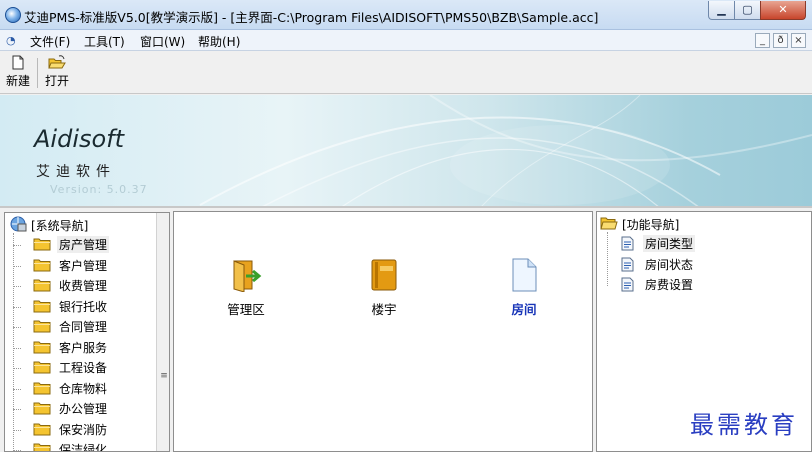 The width and height of the screenshot is (812, 452). What do you see at coordinates (246, 309) in the screenshot?
I see `item-management-area-label: 管理区` at bounding box center [246, 309].